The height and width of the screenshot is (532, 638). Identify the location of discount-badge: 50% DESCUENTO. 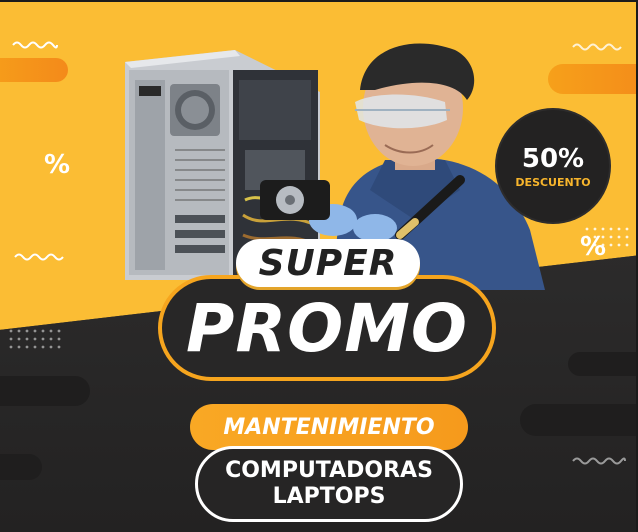
(553, 166).